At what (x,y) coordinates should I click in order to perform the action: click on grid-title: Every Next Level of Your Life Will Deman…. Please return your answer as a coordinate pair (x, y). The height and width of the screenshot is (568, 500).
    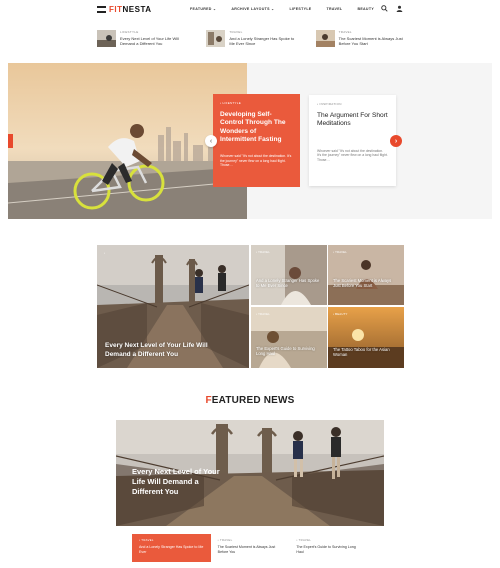
    Looking at the image, I should click on (165, 350).